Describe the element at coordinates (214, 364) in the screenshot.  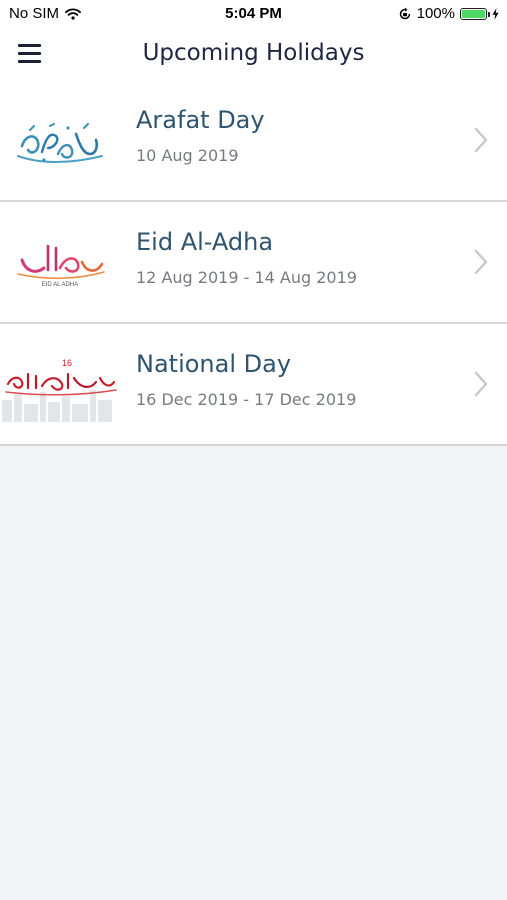
I see `holiday-title: National Day` at that location.